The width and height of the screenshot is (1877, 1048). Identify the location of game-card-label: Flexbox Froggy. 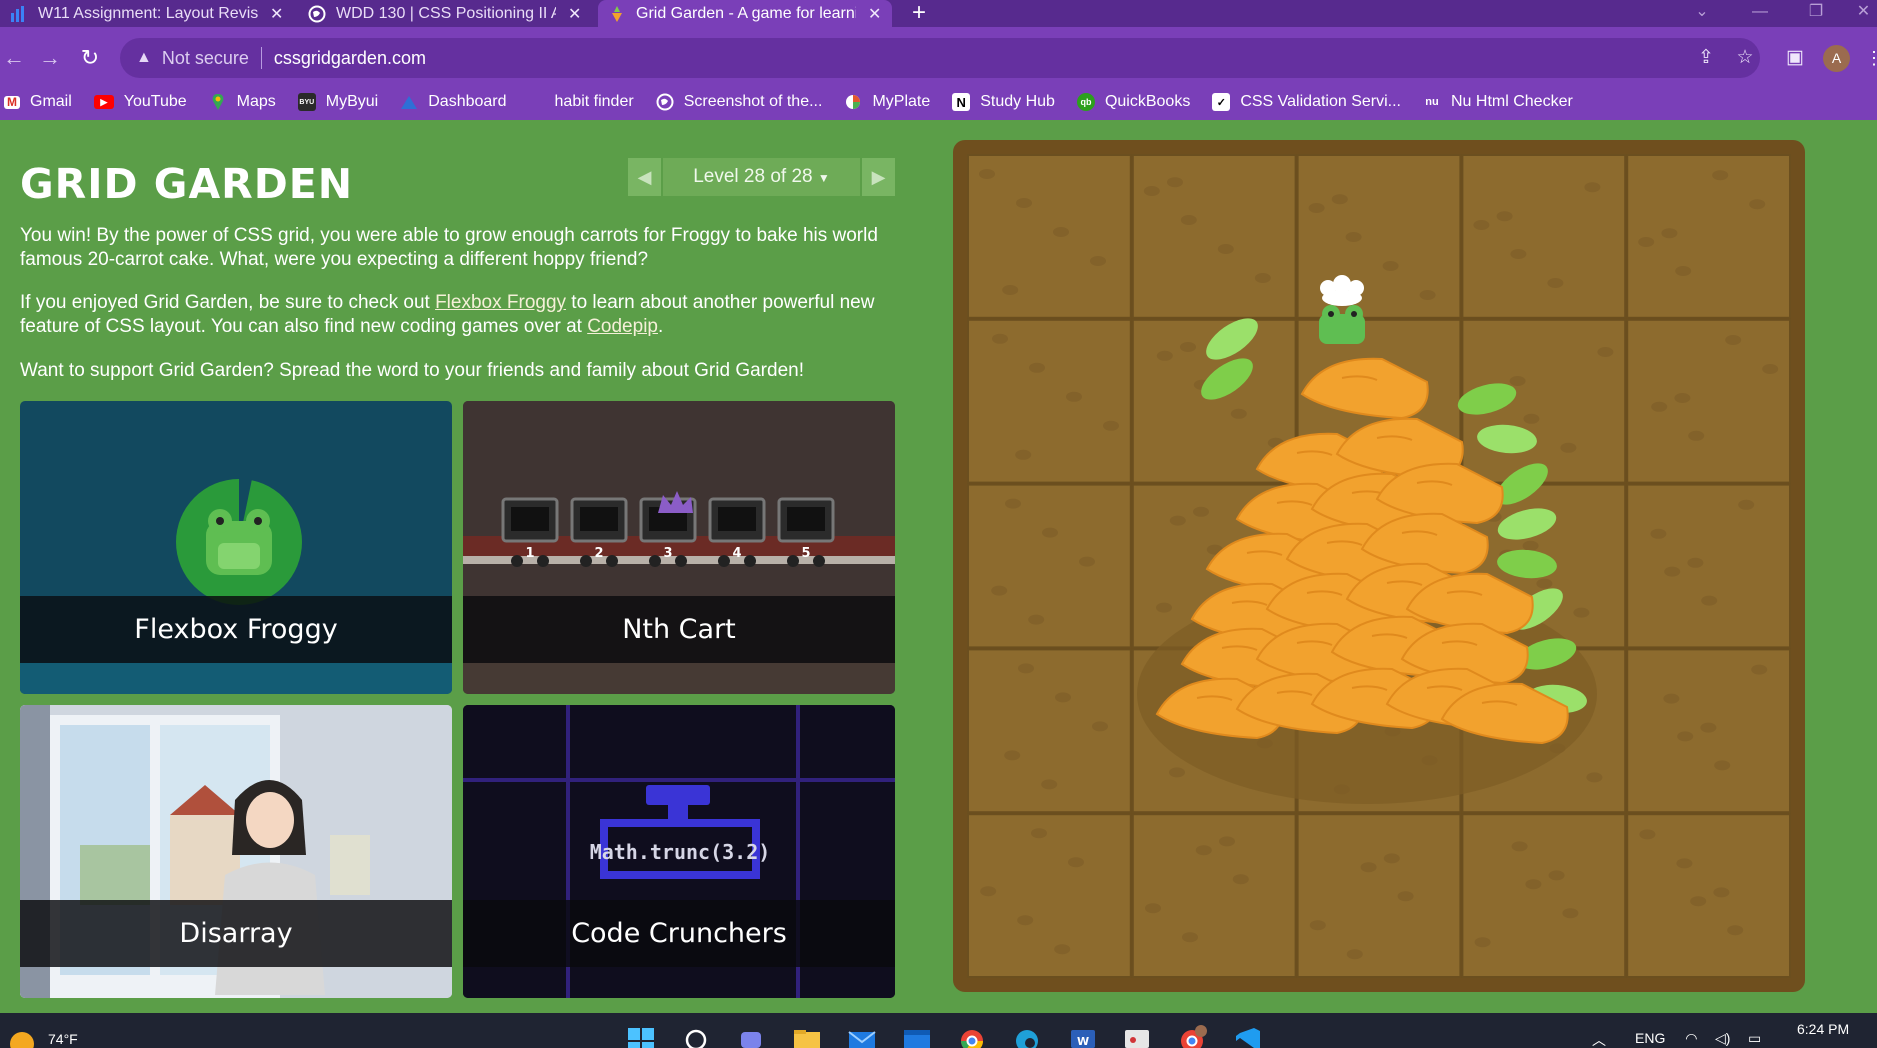
(236, 629).